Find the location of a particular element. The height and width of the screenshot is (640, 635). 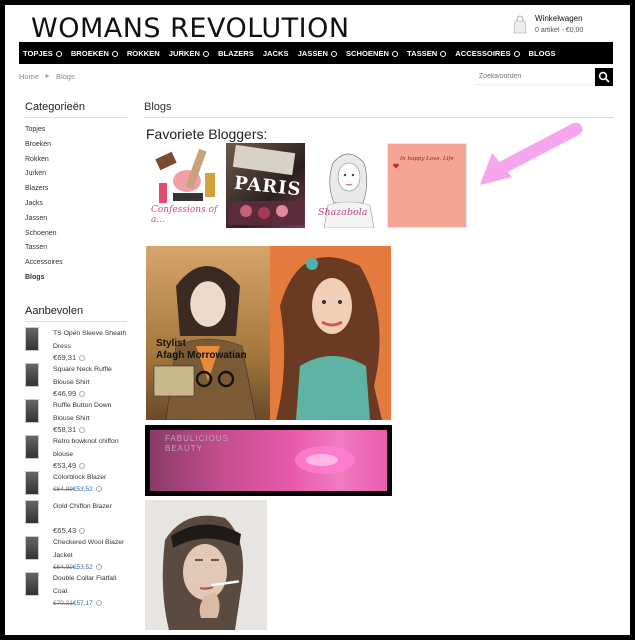

recommended-product: TS Open Sleeve Sheath Dress €69,31 is located at coordinates (76, 344).